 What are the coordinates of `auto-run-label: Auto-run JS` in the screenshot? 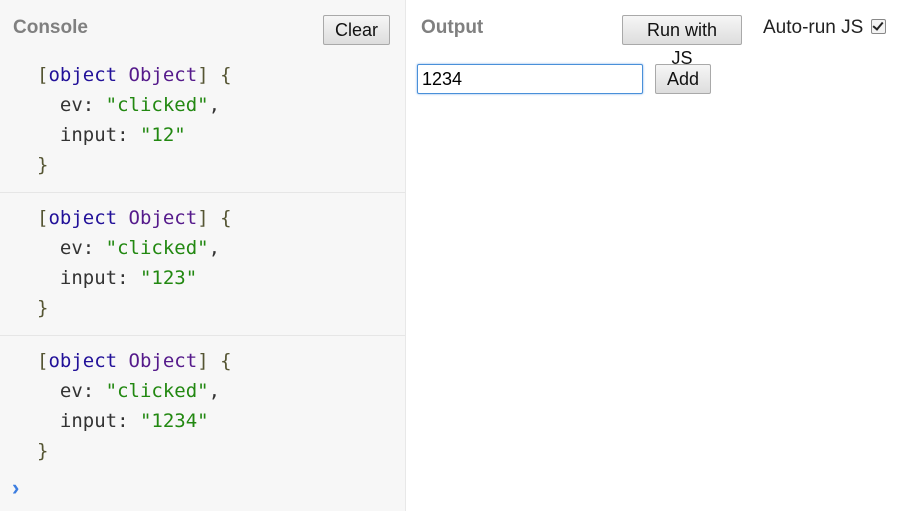 It's located at (813, 27).